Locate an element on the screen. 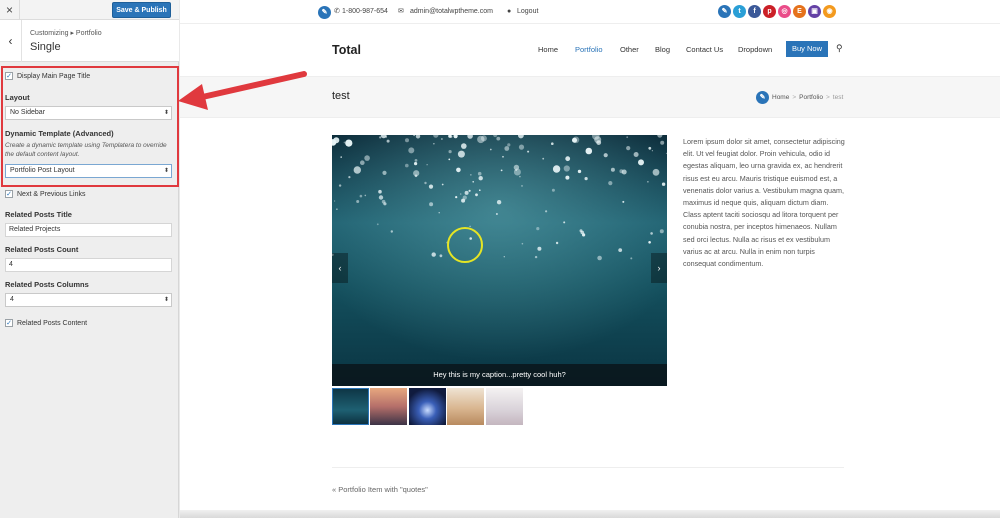  envelope-icon: ✉ is located at coordinates (401, 11).